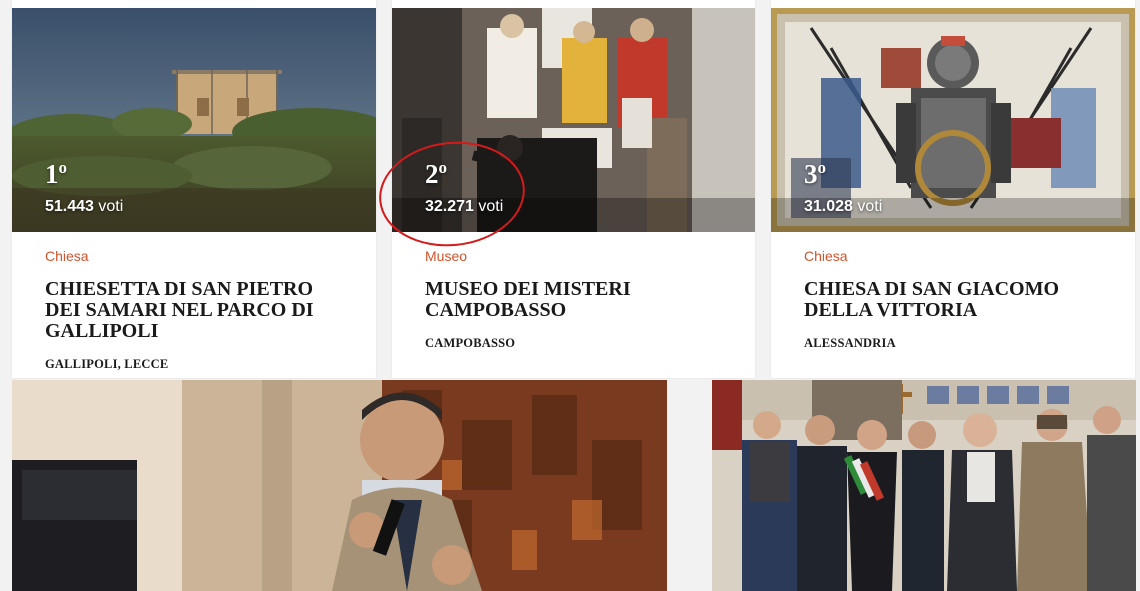 The image size is (1140, 591). Describe the element at coordinates (470, 343) in the screenshot. I see `location-label: Campobasso` at that location.